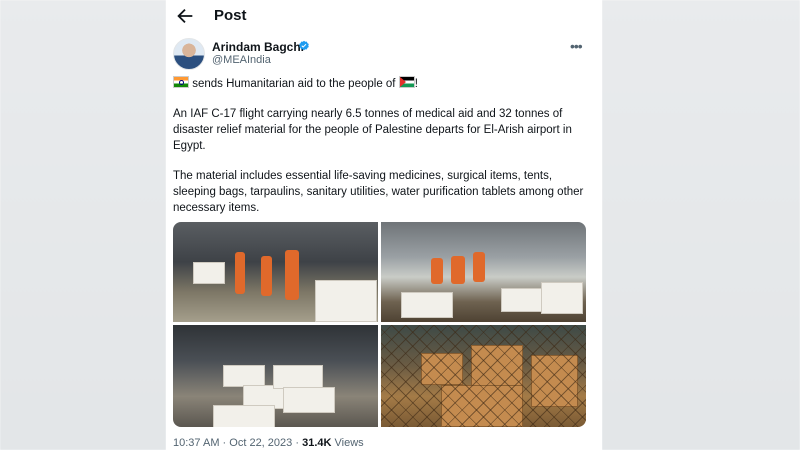  Describe the element at coordinates (416, 84) in the screenshot. I see `tweet-line1-end: !` at that location.